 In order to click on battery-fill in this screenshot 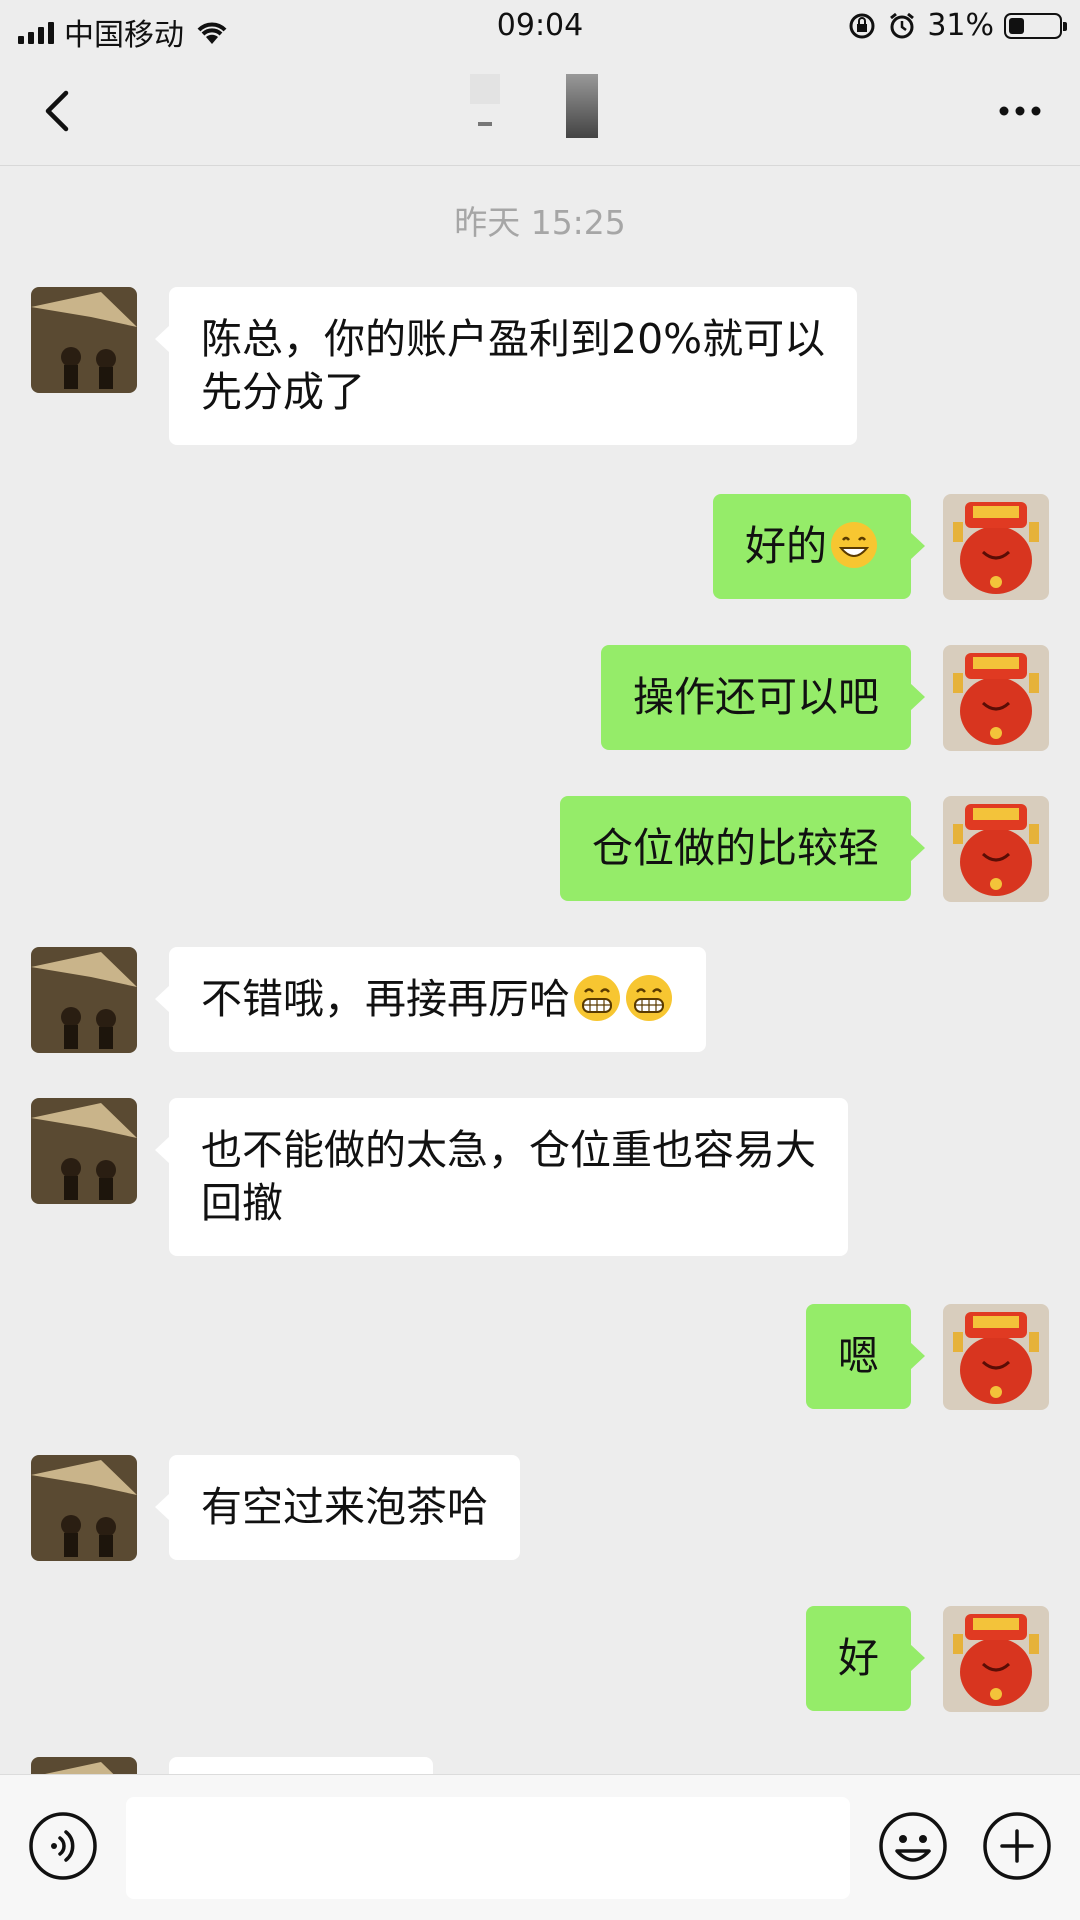, I will do `click(1016, 25)`.